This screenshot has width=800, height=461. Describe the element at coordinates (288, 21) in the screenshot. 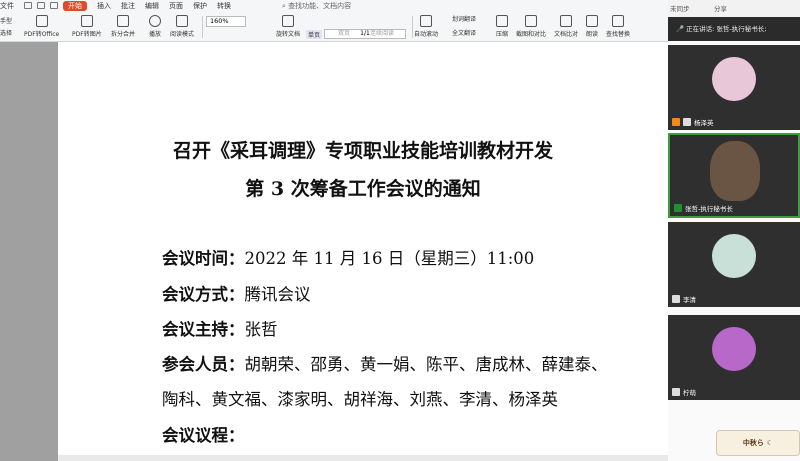

I see `rotate-icon` at that location.